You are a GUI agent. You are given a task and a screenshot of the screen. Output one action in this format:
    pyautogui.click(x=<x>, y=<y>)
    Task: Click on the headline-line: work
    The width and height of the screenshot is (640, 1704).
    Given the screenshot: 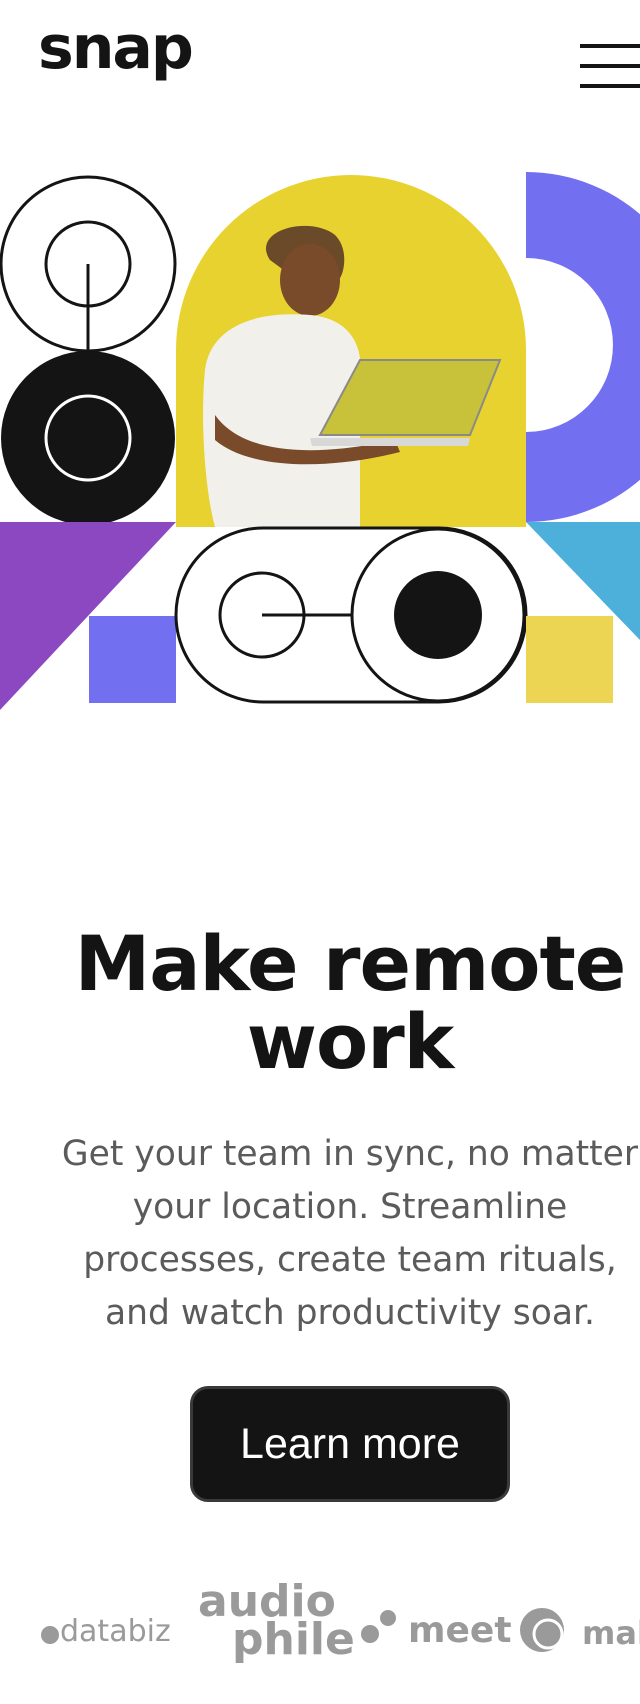 What is the action you would take?
    pyautogui.click(x=350, y=1041)
    